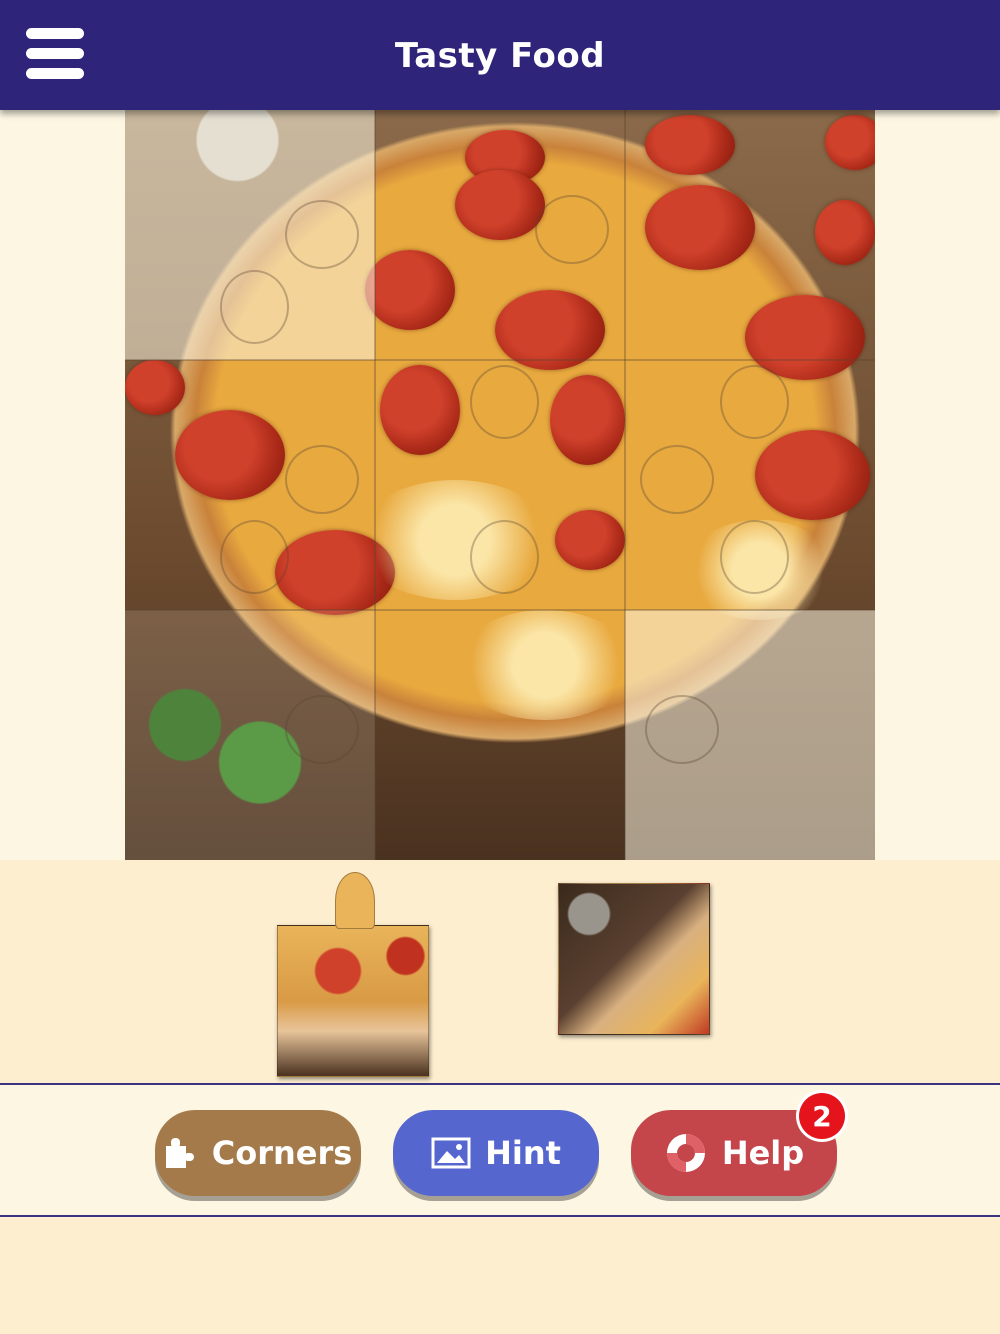  I want to click on hint-button: Hint, so click(496, 1153).